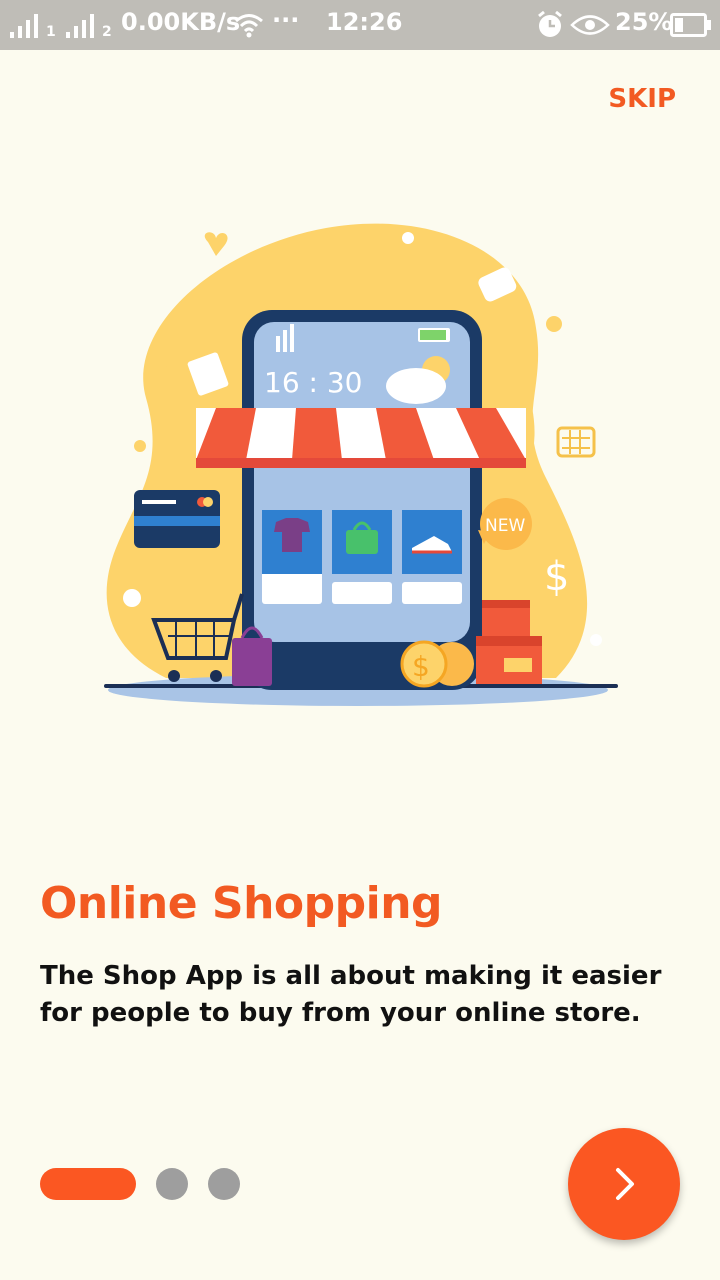 The height and width of the screenshot is (1280, 720). Describe the element at coordinates (51, 32) in the screenshot. I see `sim1-label: 1` at that location.